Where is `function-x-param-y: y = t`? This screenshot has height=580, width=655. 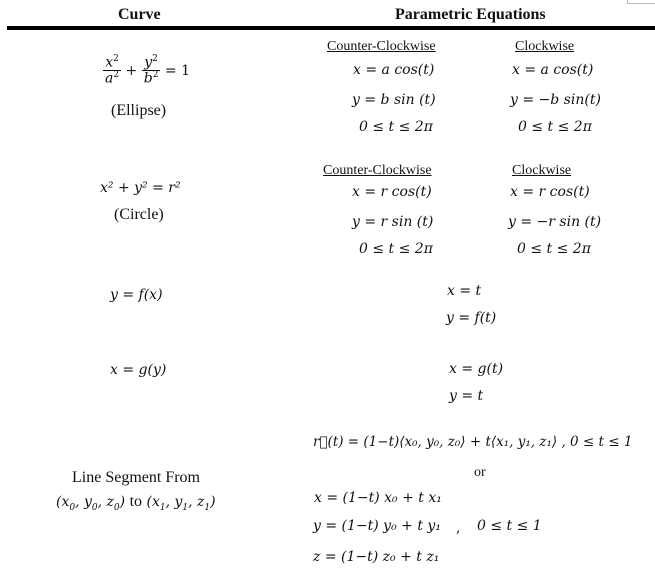 function-x-param-y: y = t is located at coordinates (466, 396).